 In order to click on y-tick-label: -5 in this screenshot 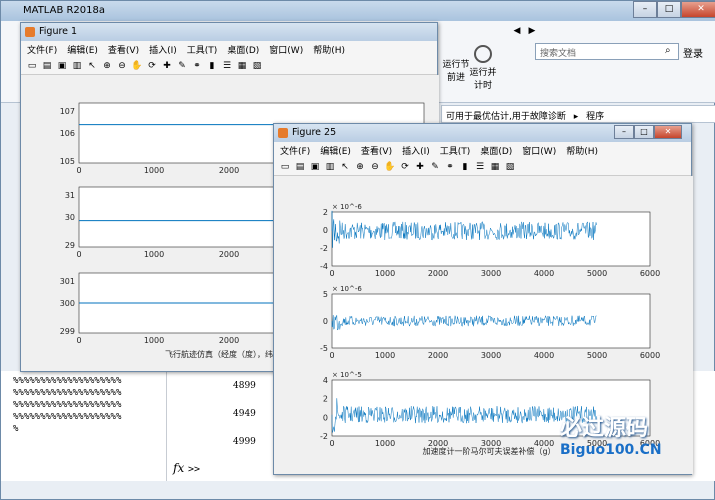, I will do `click(324, 348)`.